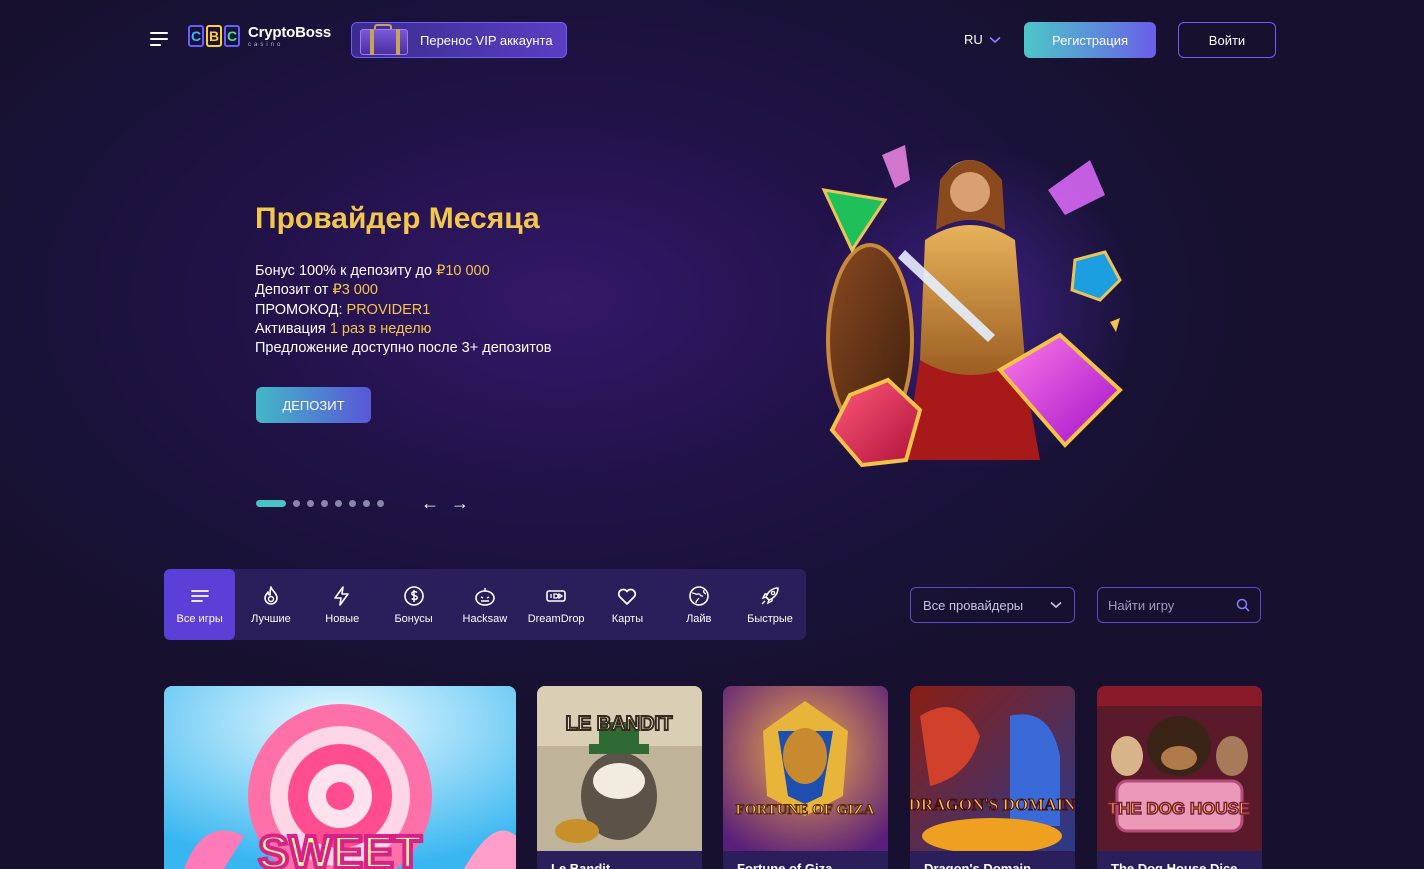  I want to click on pumpkin-icon, so click(485, 596).